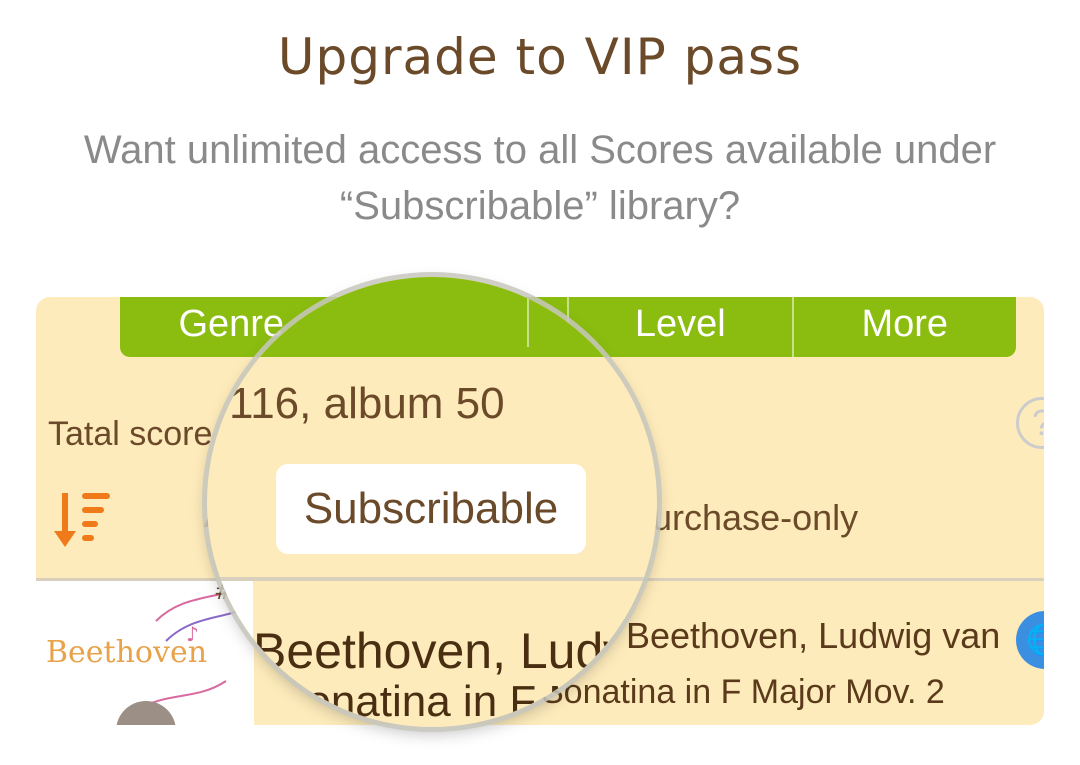 This screenshot has width=1080, height=765. I want to click on total-score-count: 116, album 50, so click(367, 403).